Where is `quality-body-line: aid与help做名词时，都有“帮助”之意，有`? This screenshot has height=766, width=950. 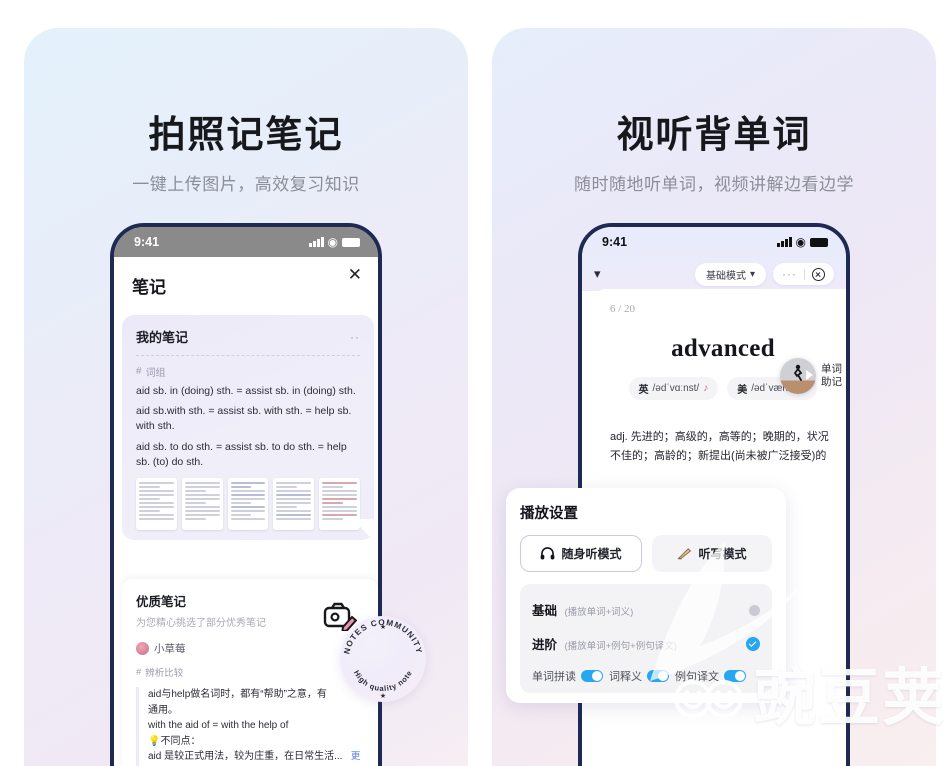
quality-body-line: aid与help做名词时，都有“帮助”之意，有 is located at coordinates (237, 694).